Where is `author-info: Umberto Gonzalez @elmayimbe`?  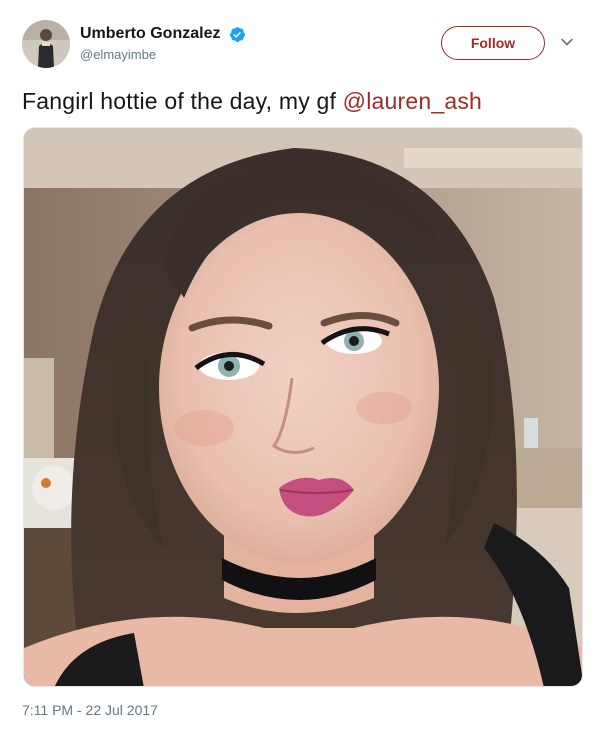 author-info: Umberto Gonzalez @elmayimbe is located at coordinates (163, 44).